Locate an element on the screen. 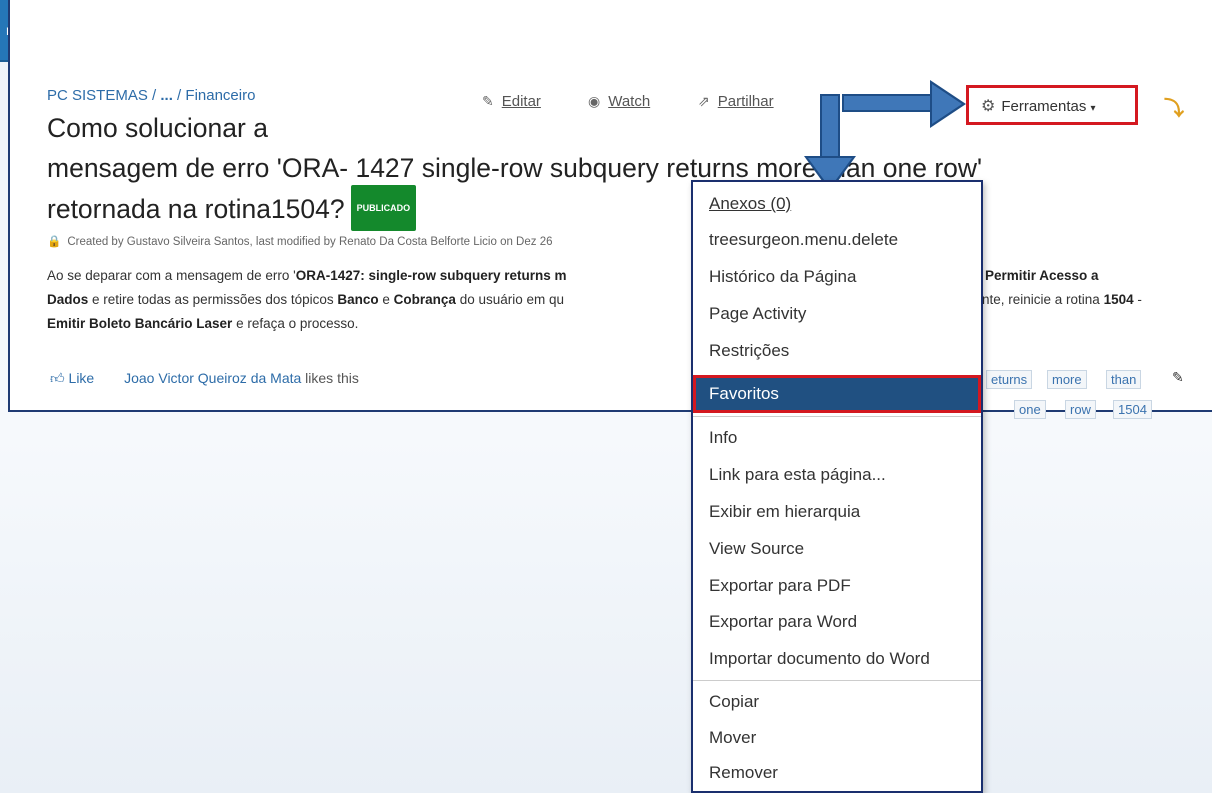  body-text: - is located at coordinates (1137, 299).